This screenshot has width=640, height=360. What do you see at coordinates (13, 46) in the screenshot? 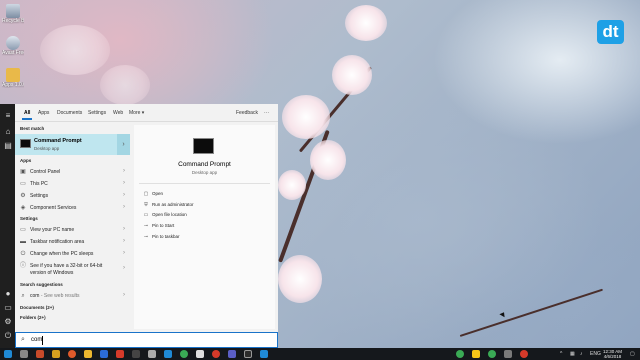
I see `desktop-icon-avast: Avast Free` at bounding box center [13, 46].